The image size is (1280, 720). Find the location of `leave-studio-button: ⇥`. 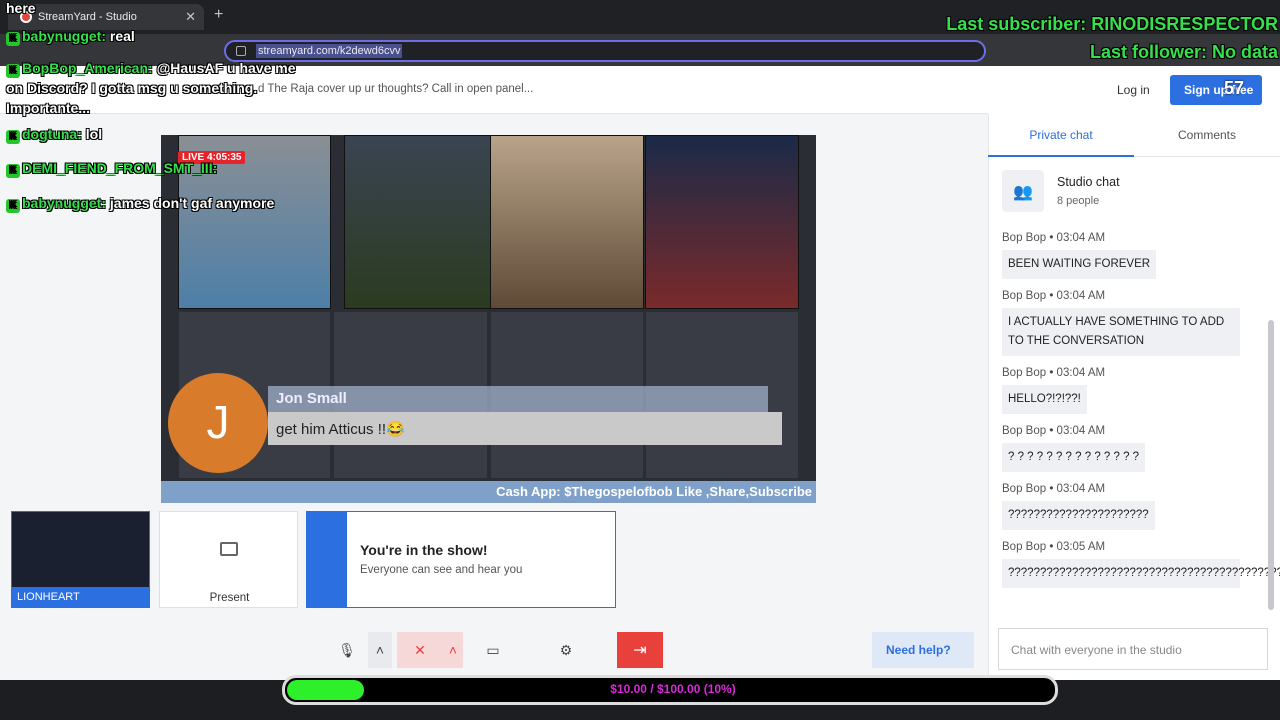

leave-studio-button: ⇥ is located at coordinates (640, 650).